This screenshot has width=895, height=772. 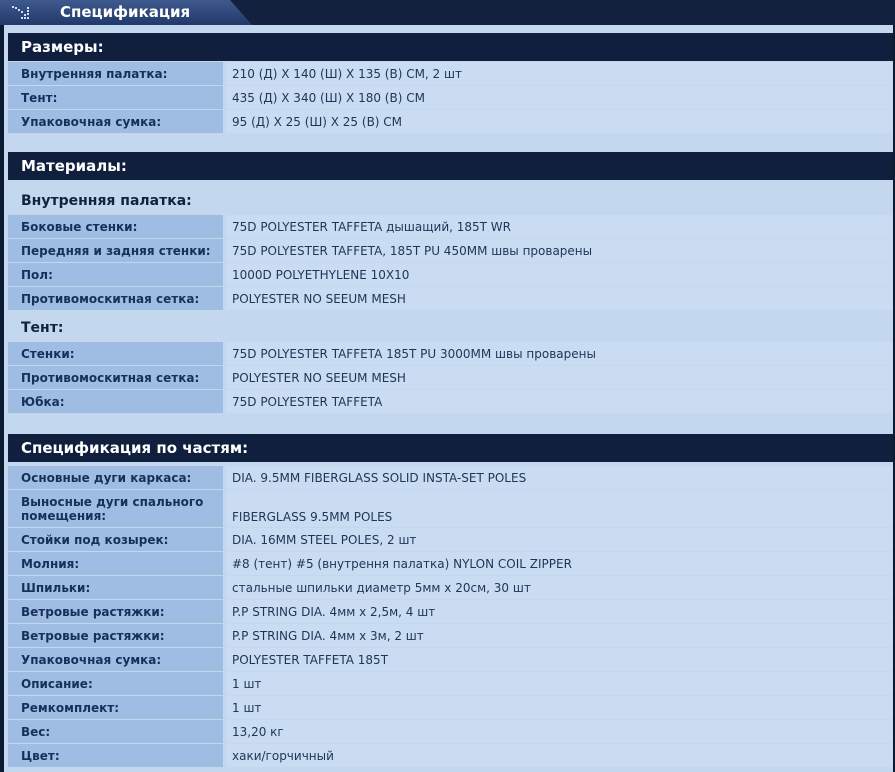 I want to click on row-label: Вес:, so click(x=115, y=731).